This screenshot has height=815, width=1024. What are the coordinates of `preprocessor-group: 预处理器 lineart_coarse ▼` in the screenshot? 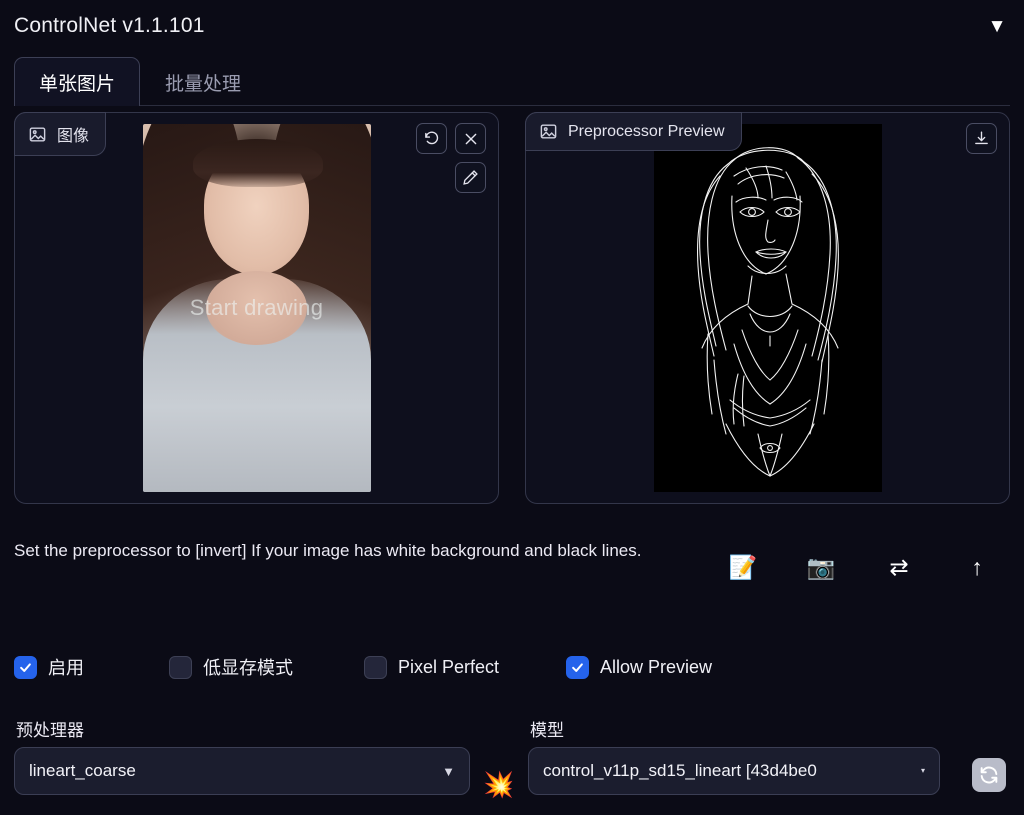 It's located at (242, 762).